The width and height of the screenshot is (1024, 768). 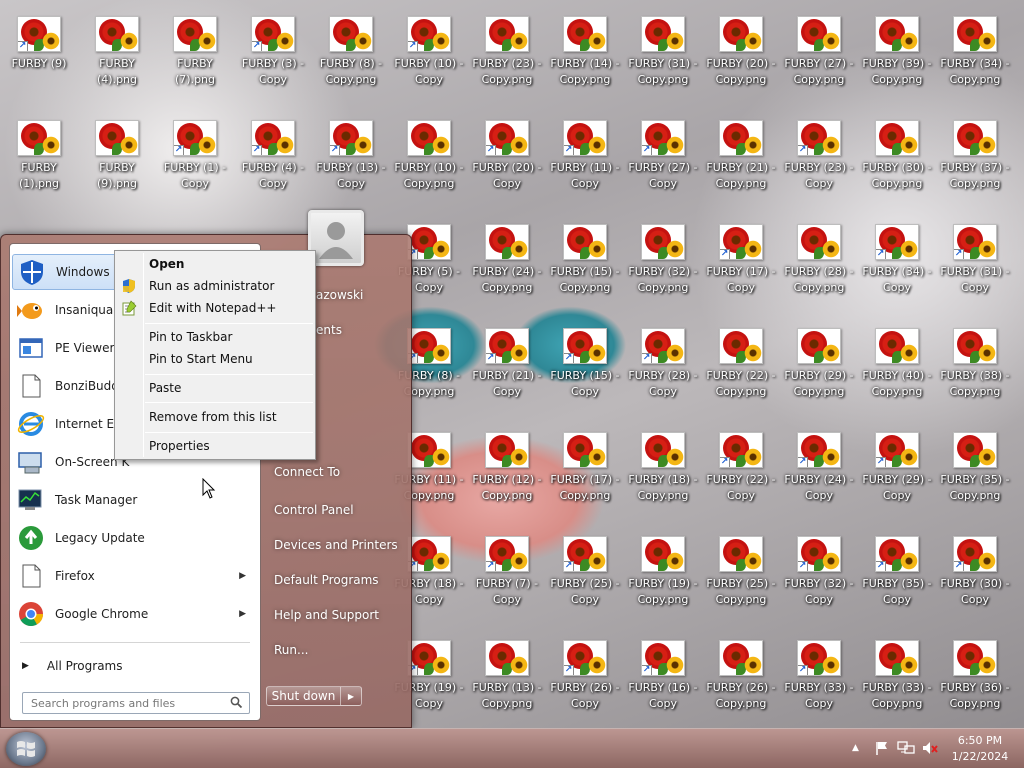 What do you see at coordinates (741, 358) in the screenshot?
I see `desktop-icon: FURBY (22) - Copy.png` at bounding box center [741, 358].